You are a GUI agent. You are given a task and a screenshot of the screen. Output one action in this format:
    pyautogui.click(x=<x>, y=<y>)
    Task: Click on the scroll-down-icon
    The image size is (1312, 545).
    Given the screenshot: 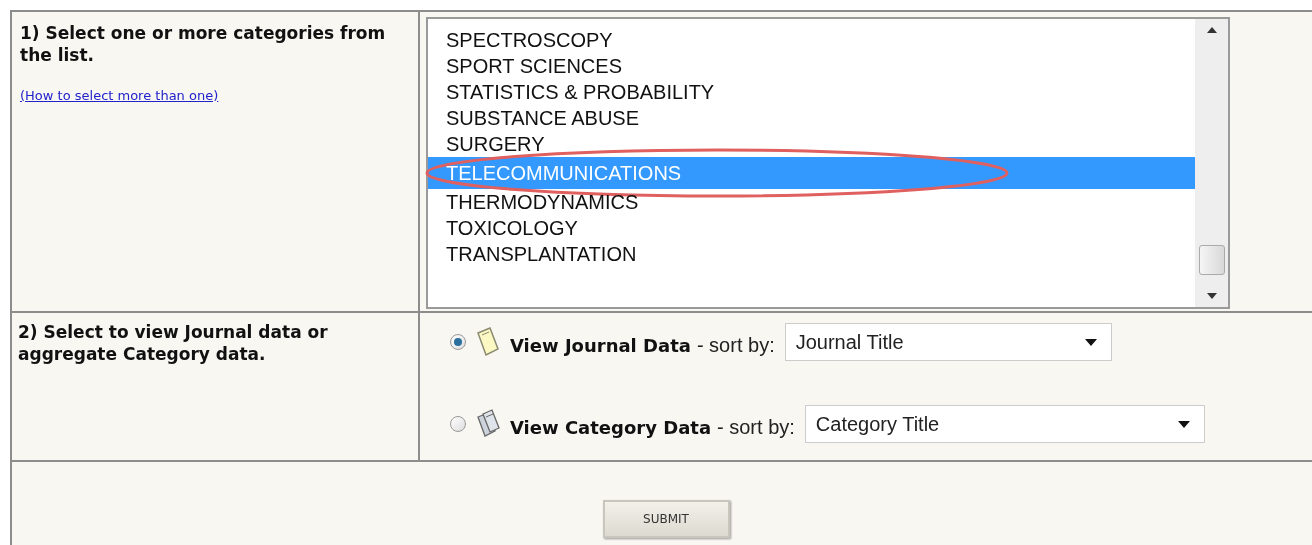 What is the action you would take?
    pyautogui.click(x=1211, y=296)
    